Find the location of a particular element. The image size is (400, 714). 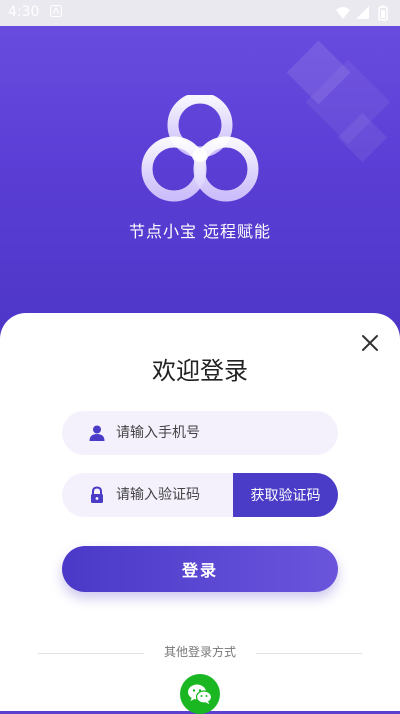

phone-field is located at coordinates (200, 433).